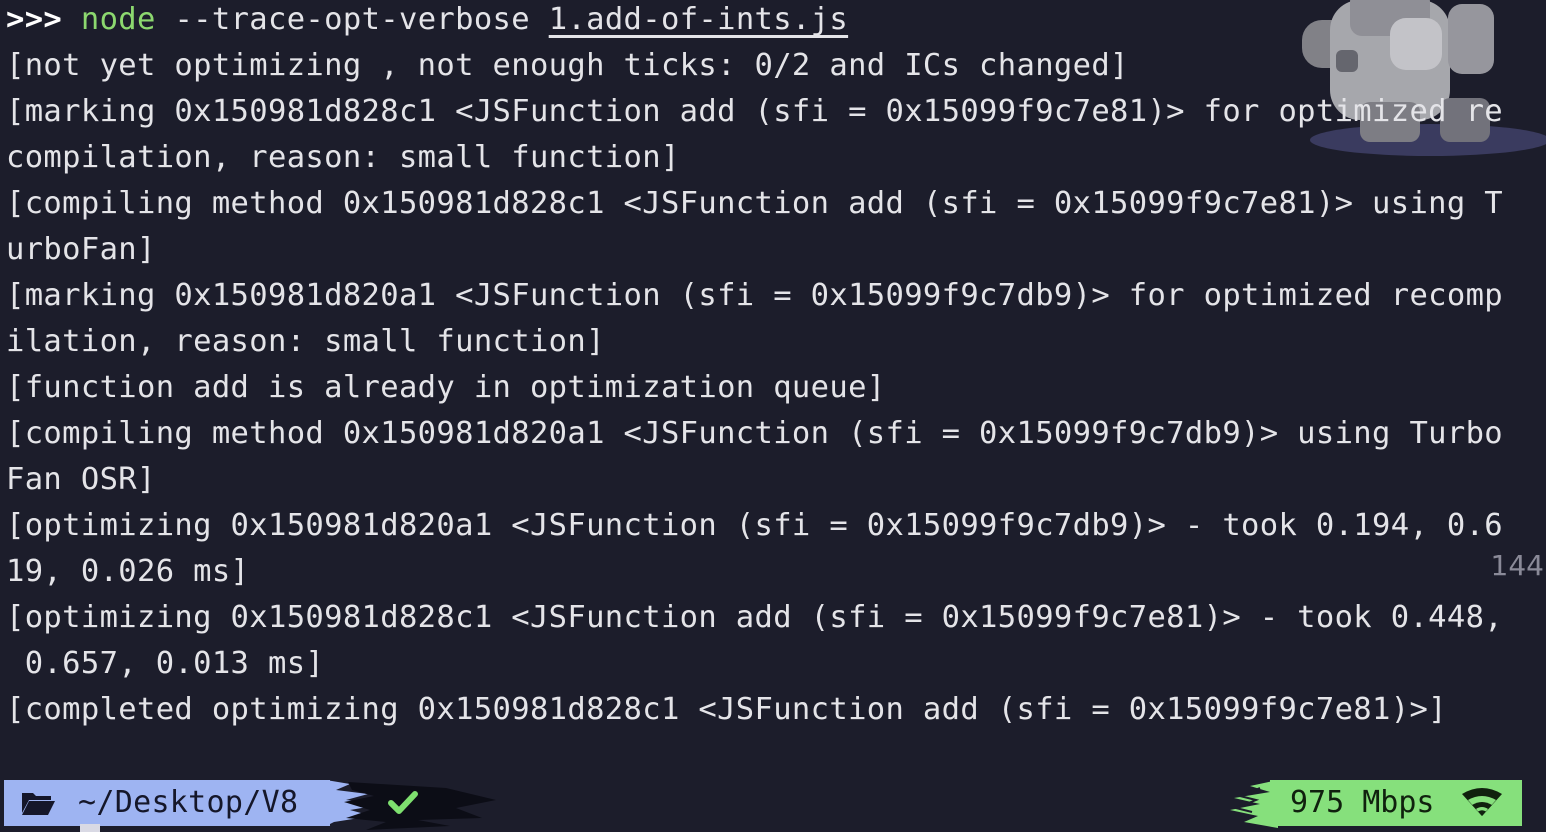 The height and width of the screenshot is (832, 1546). I want to click on output-line: 19, 0.026 ms], so click(128, 571).